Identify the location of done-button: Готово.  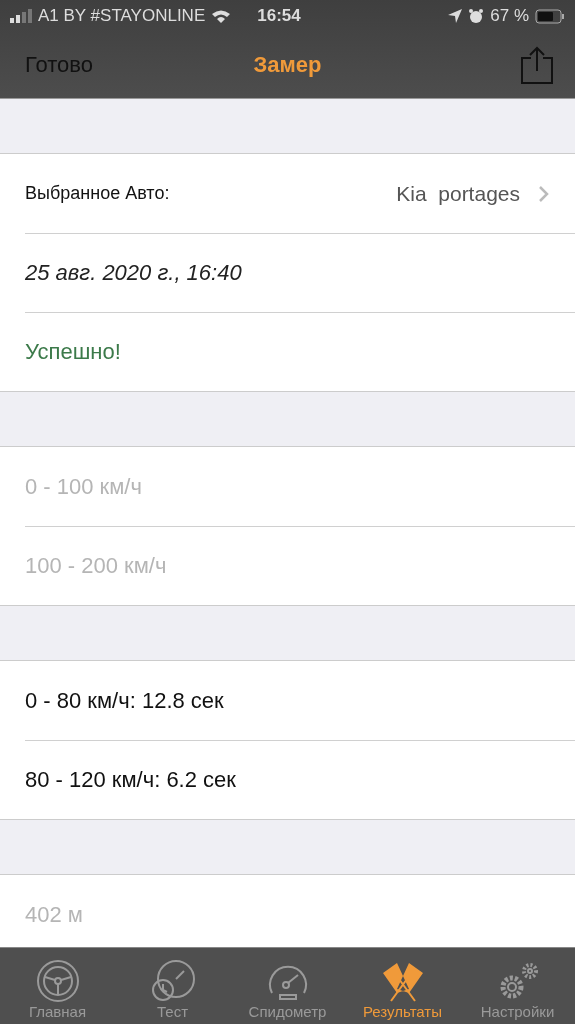
(59, 65).